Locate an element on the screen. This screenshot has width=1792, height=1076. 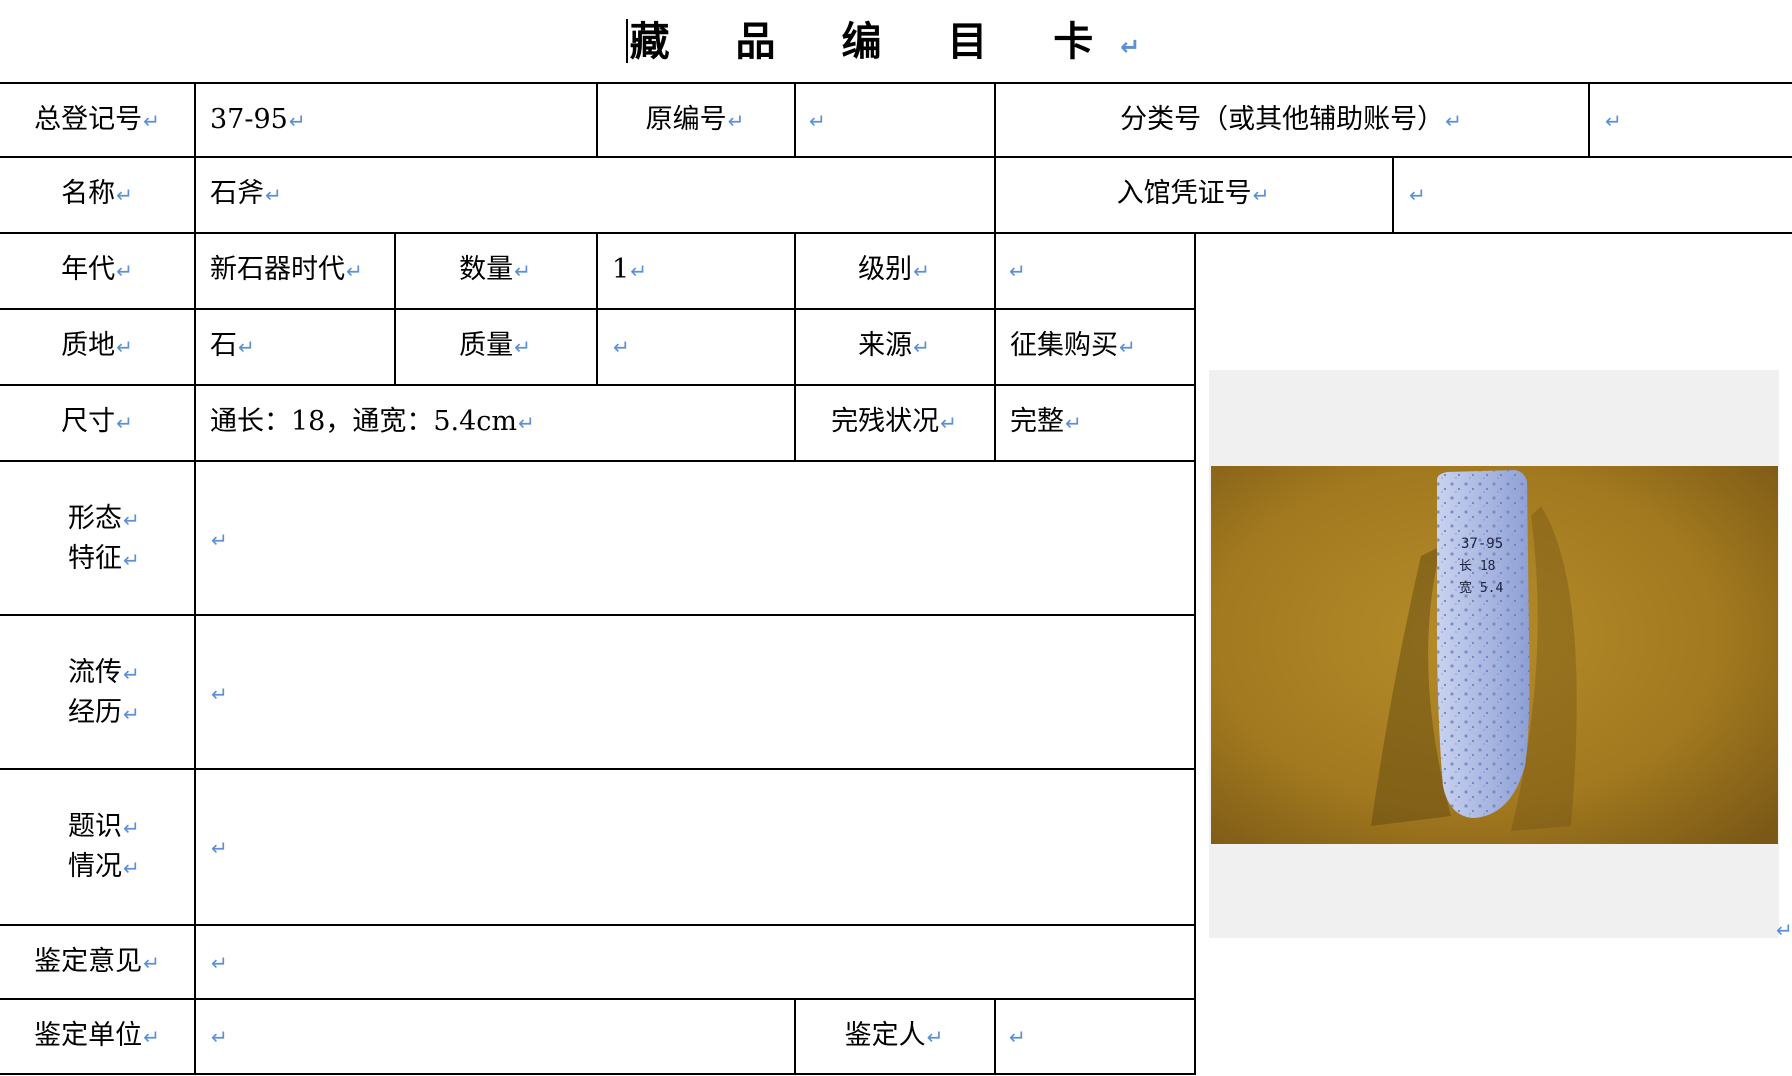
history-label-line2: 经历↵ is located at coordinates (104, 712).